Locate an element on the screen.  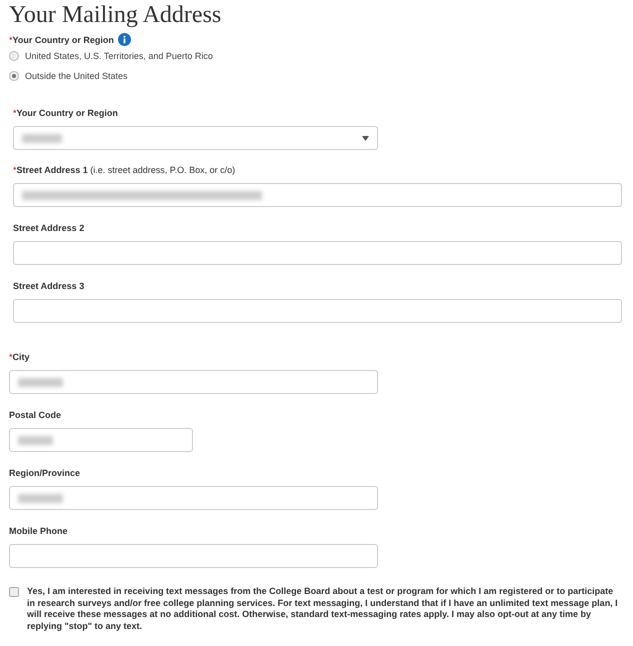
field-label: Region/Province is located at coordinates (44, 473).